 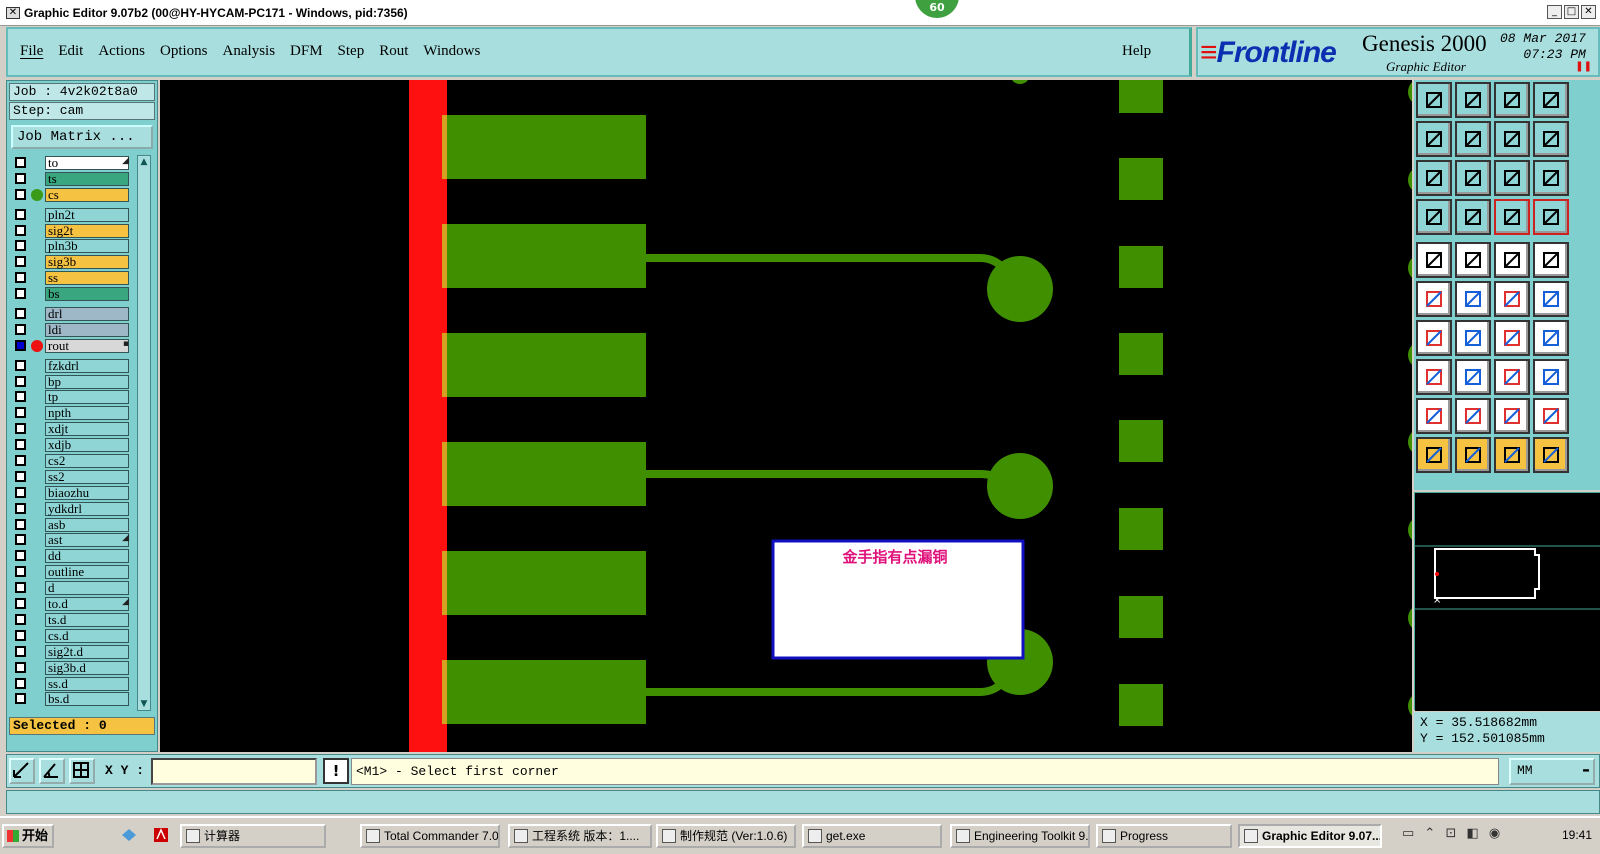 I want to click on layer-row: cs.d, so click(x=72, y=636).